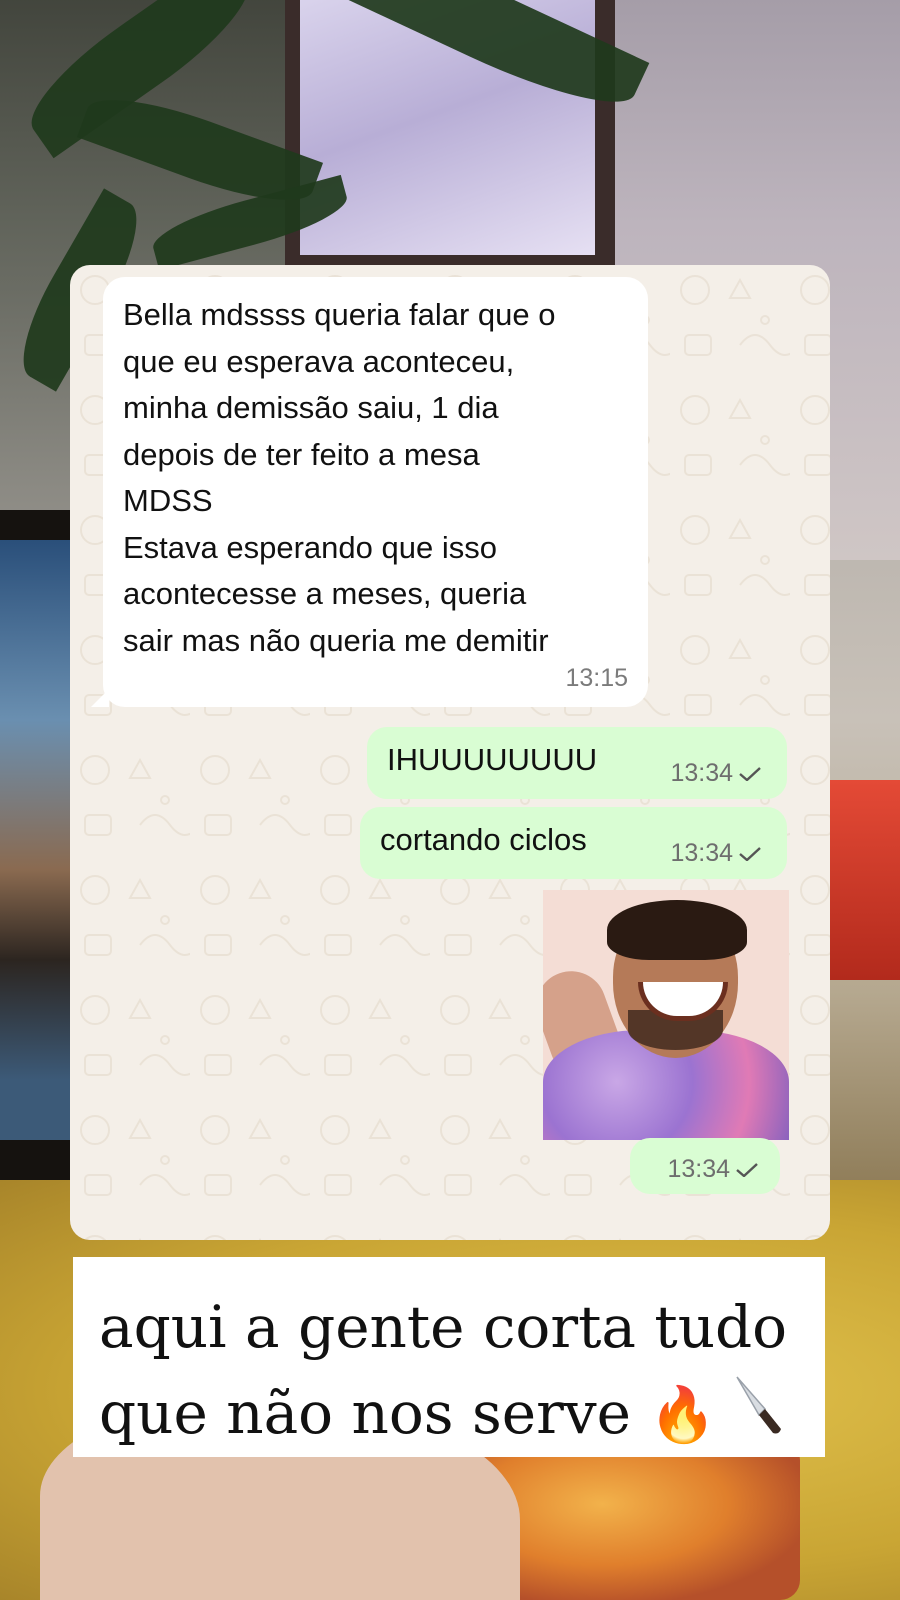  What do you see at coordinates (365, 1413) in the screenshot?
I see `caption-line-2: que não nos serve` at bounding box center [365, 1413].